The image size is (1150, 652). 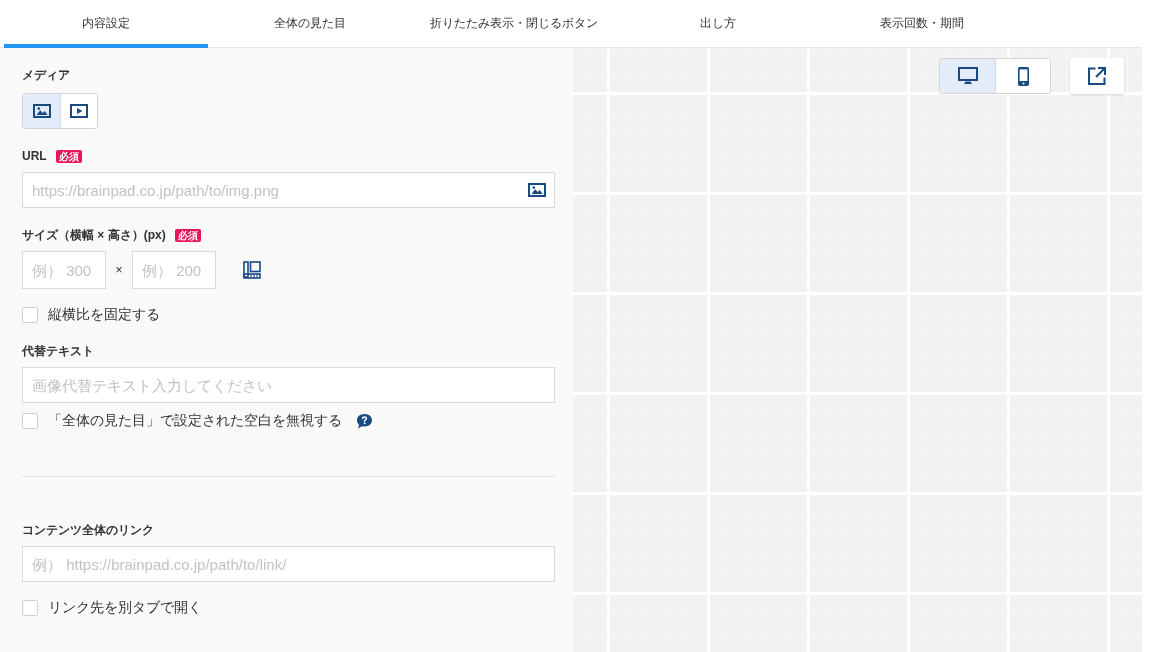 I want to click on monitor-icon, so click(x=967, y=76).